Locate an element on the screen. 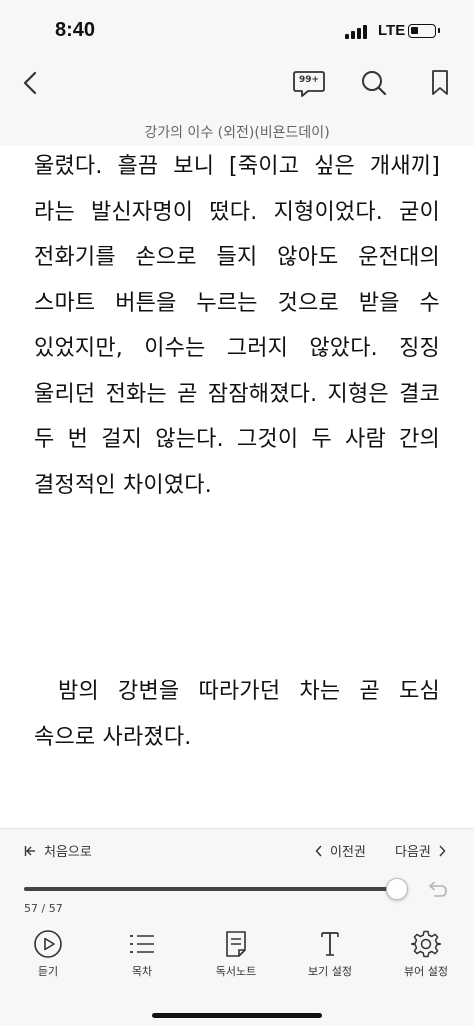  book-title: 강가의 이수 (외전)(비욘드데이) is located at coordinates (237, 133).